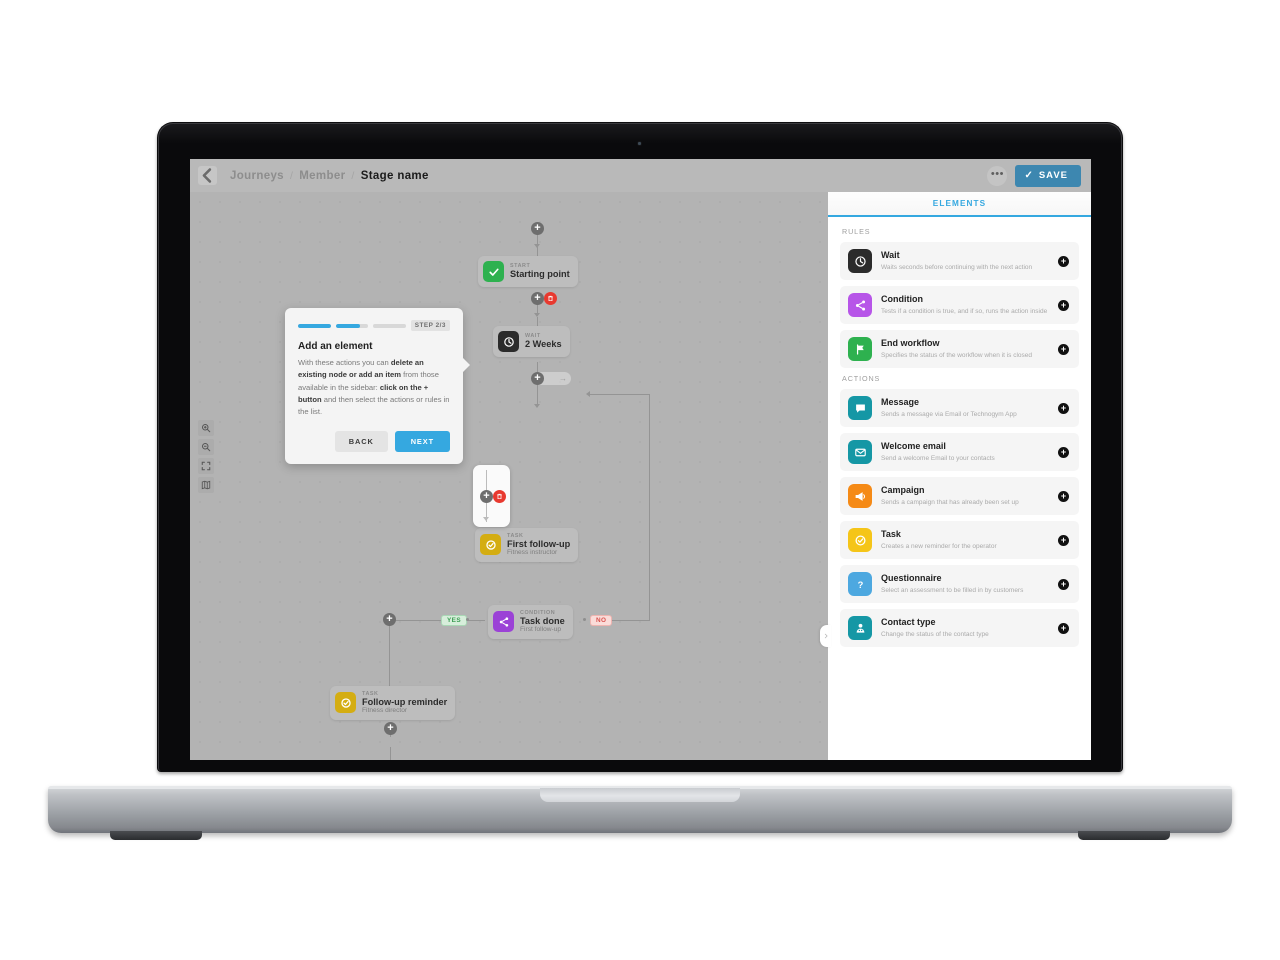  Describe the element at coordinates (601, 620) in the screenshot. I see `branch-label-no: NO` at that location.